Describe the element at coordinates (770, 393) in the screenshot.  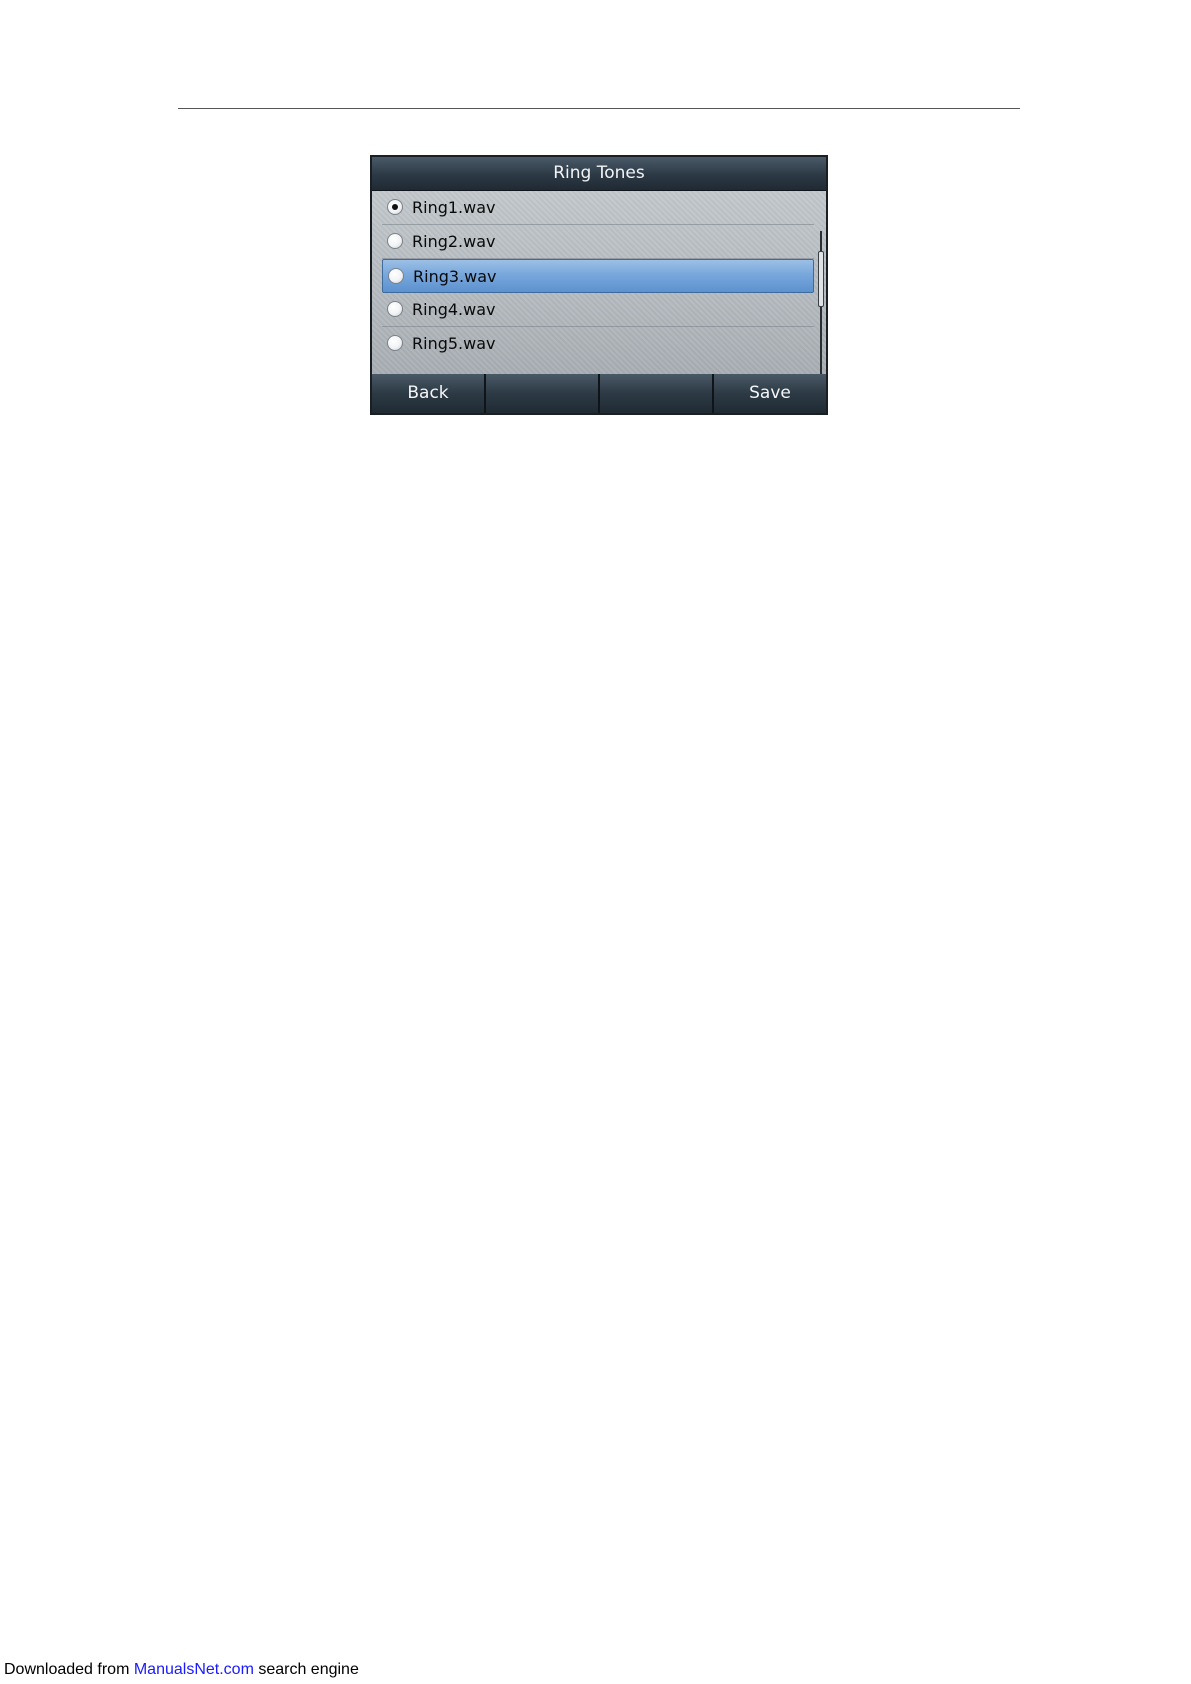
I see `save-softkey: Save` at that location.